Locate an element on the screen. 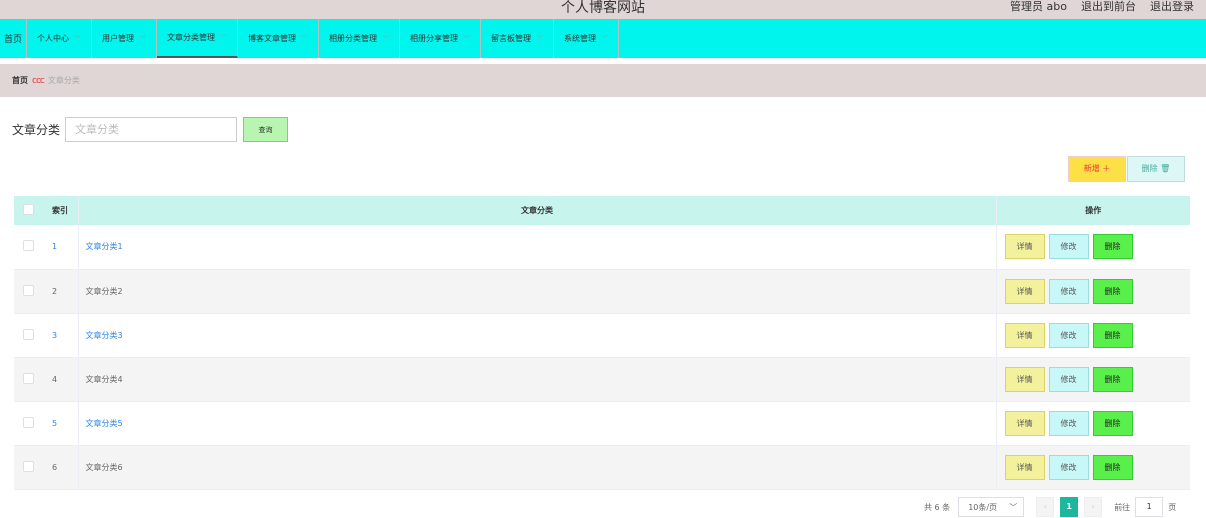  nav-label: 相册分类管理 is located at coordinates (353, 38).